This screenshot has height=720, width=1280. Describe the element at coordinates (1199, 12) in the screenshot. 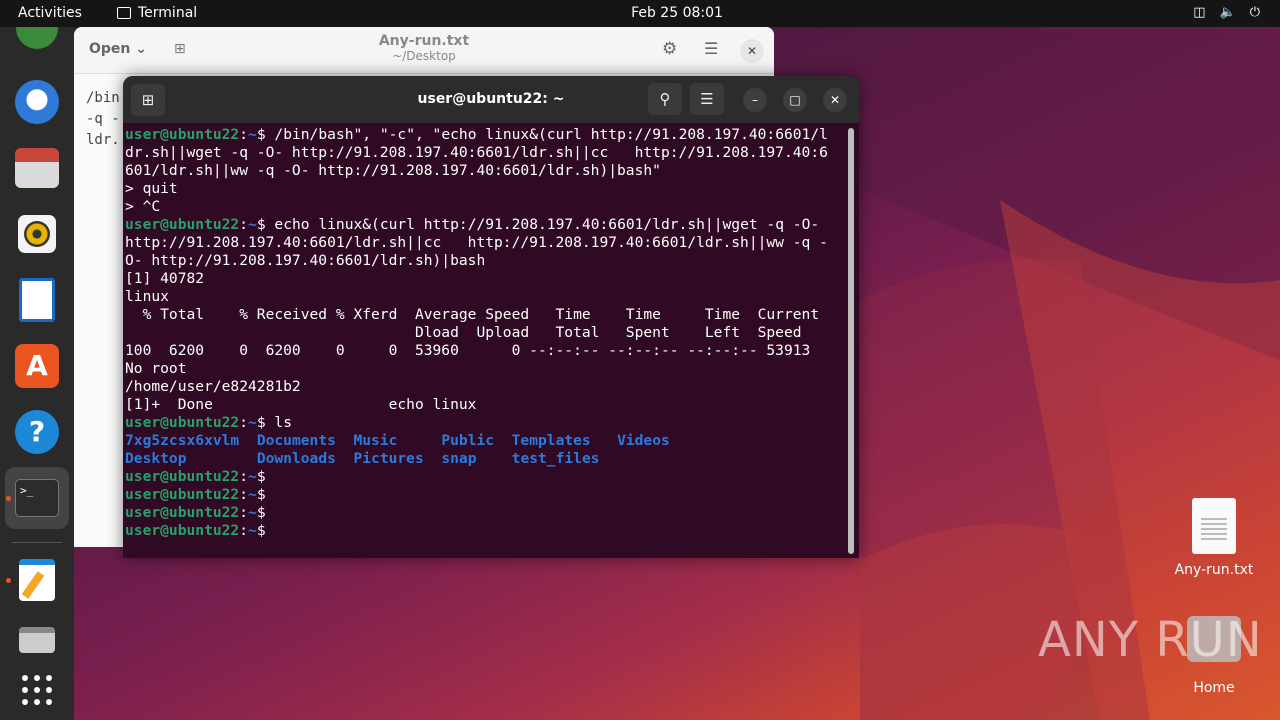

I see `network-icon: ◫` at that location.